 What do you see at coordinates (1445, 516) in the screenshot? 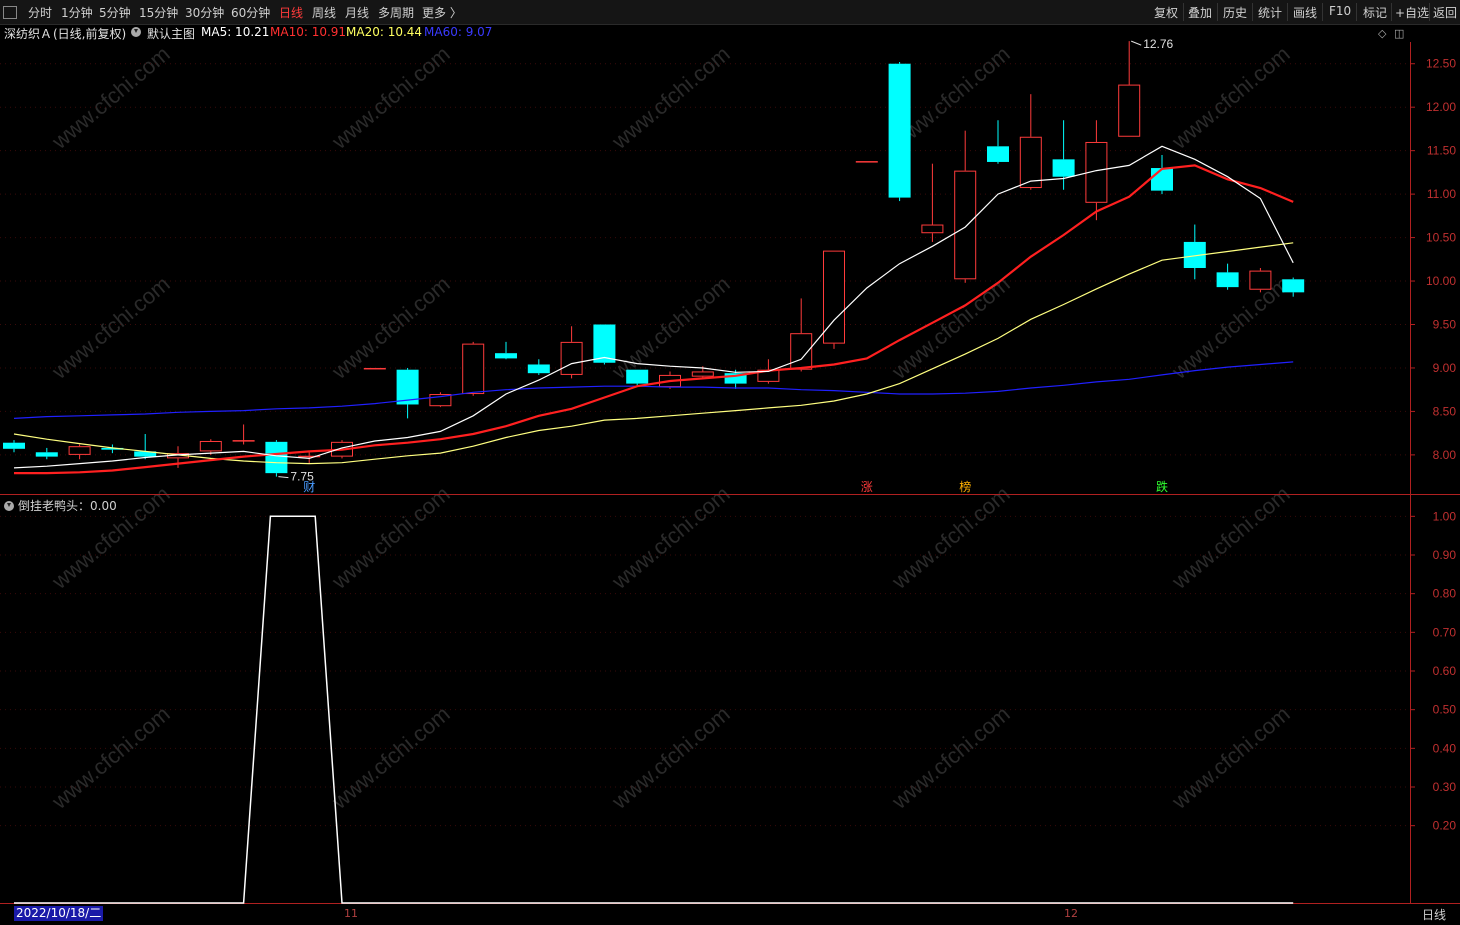
I see `sub-y-tick-label: 1.00` at bounding box center [1445, 516].